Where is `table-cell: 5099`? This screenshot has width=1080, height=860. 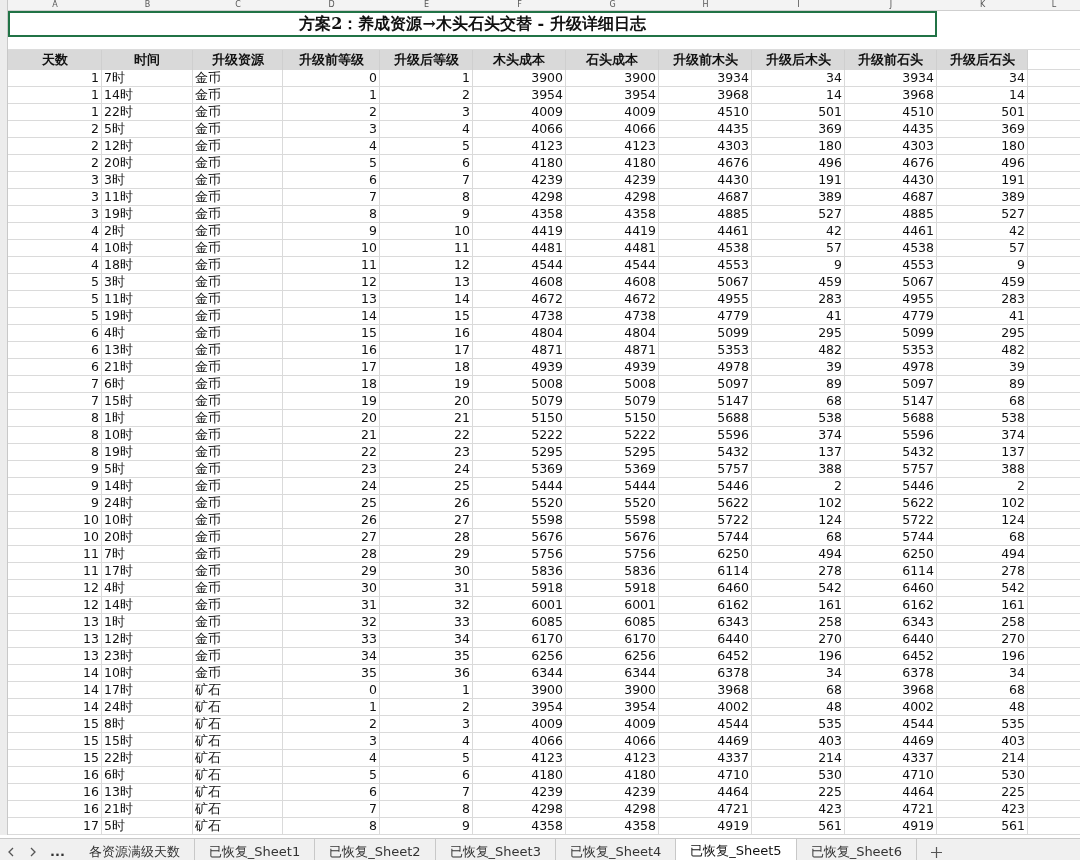 table-cell: 5099 is located at coordinates (705, 333).